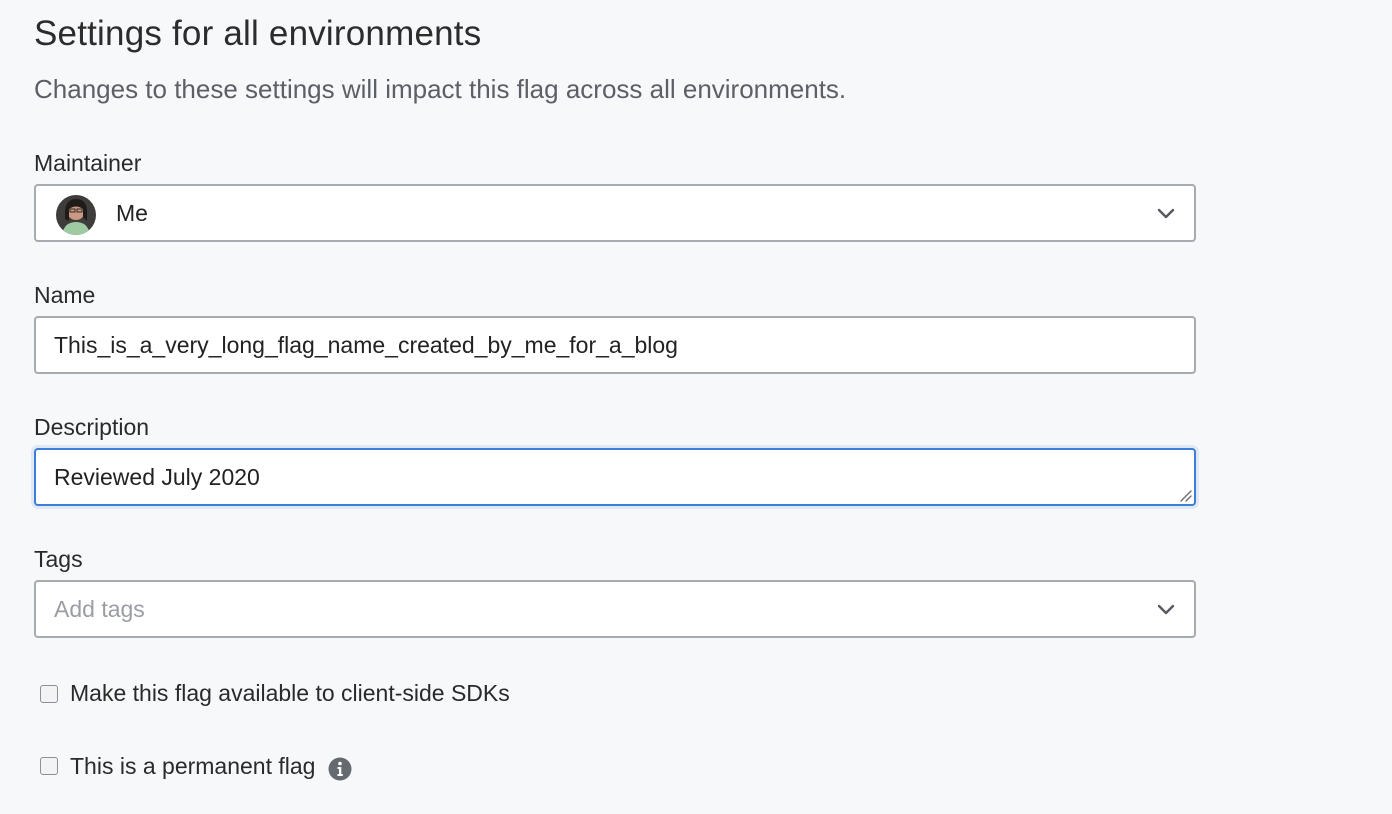 The height and width of the screenshot is (814, 1392). Describe the element at coordinates (132, 213) in the screenshot. I see `maintainer-value: Me` at that location.